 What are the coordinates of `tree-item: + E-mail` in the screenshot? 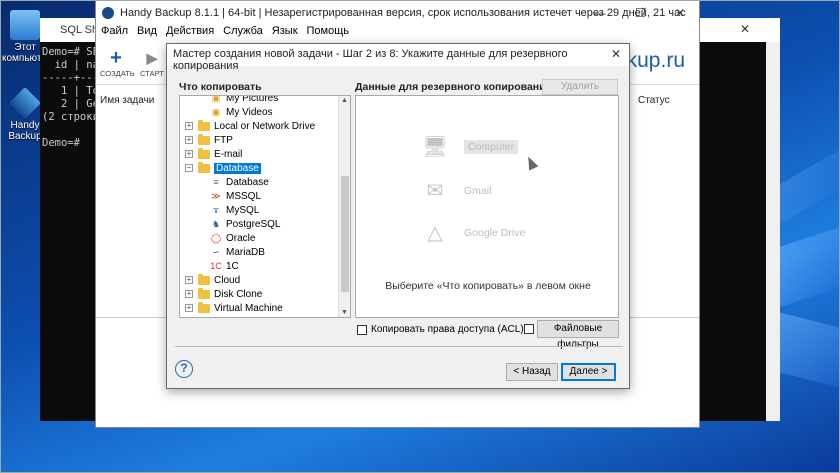 It's located at (213, 154).